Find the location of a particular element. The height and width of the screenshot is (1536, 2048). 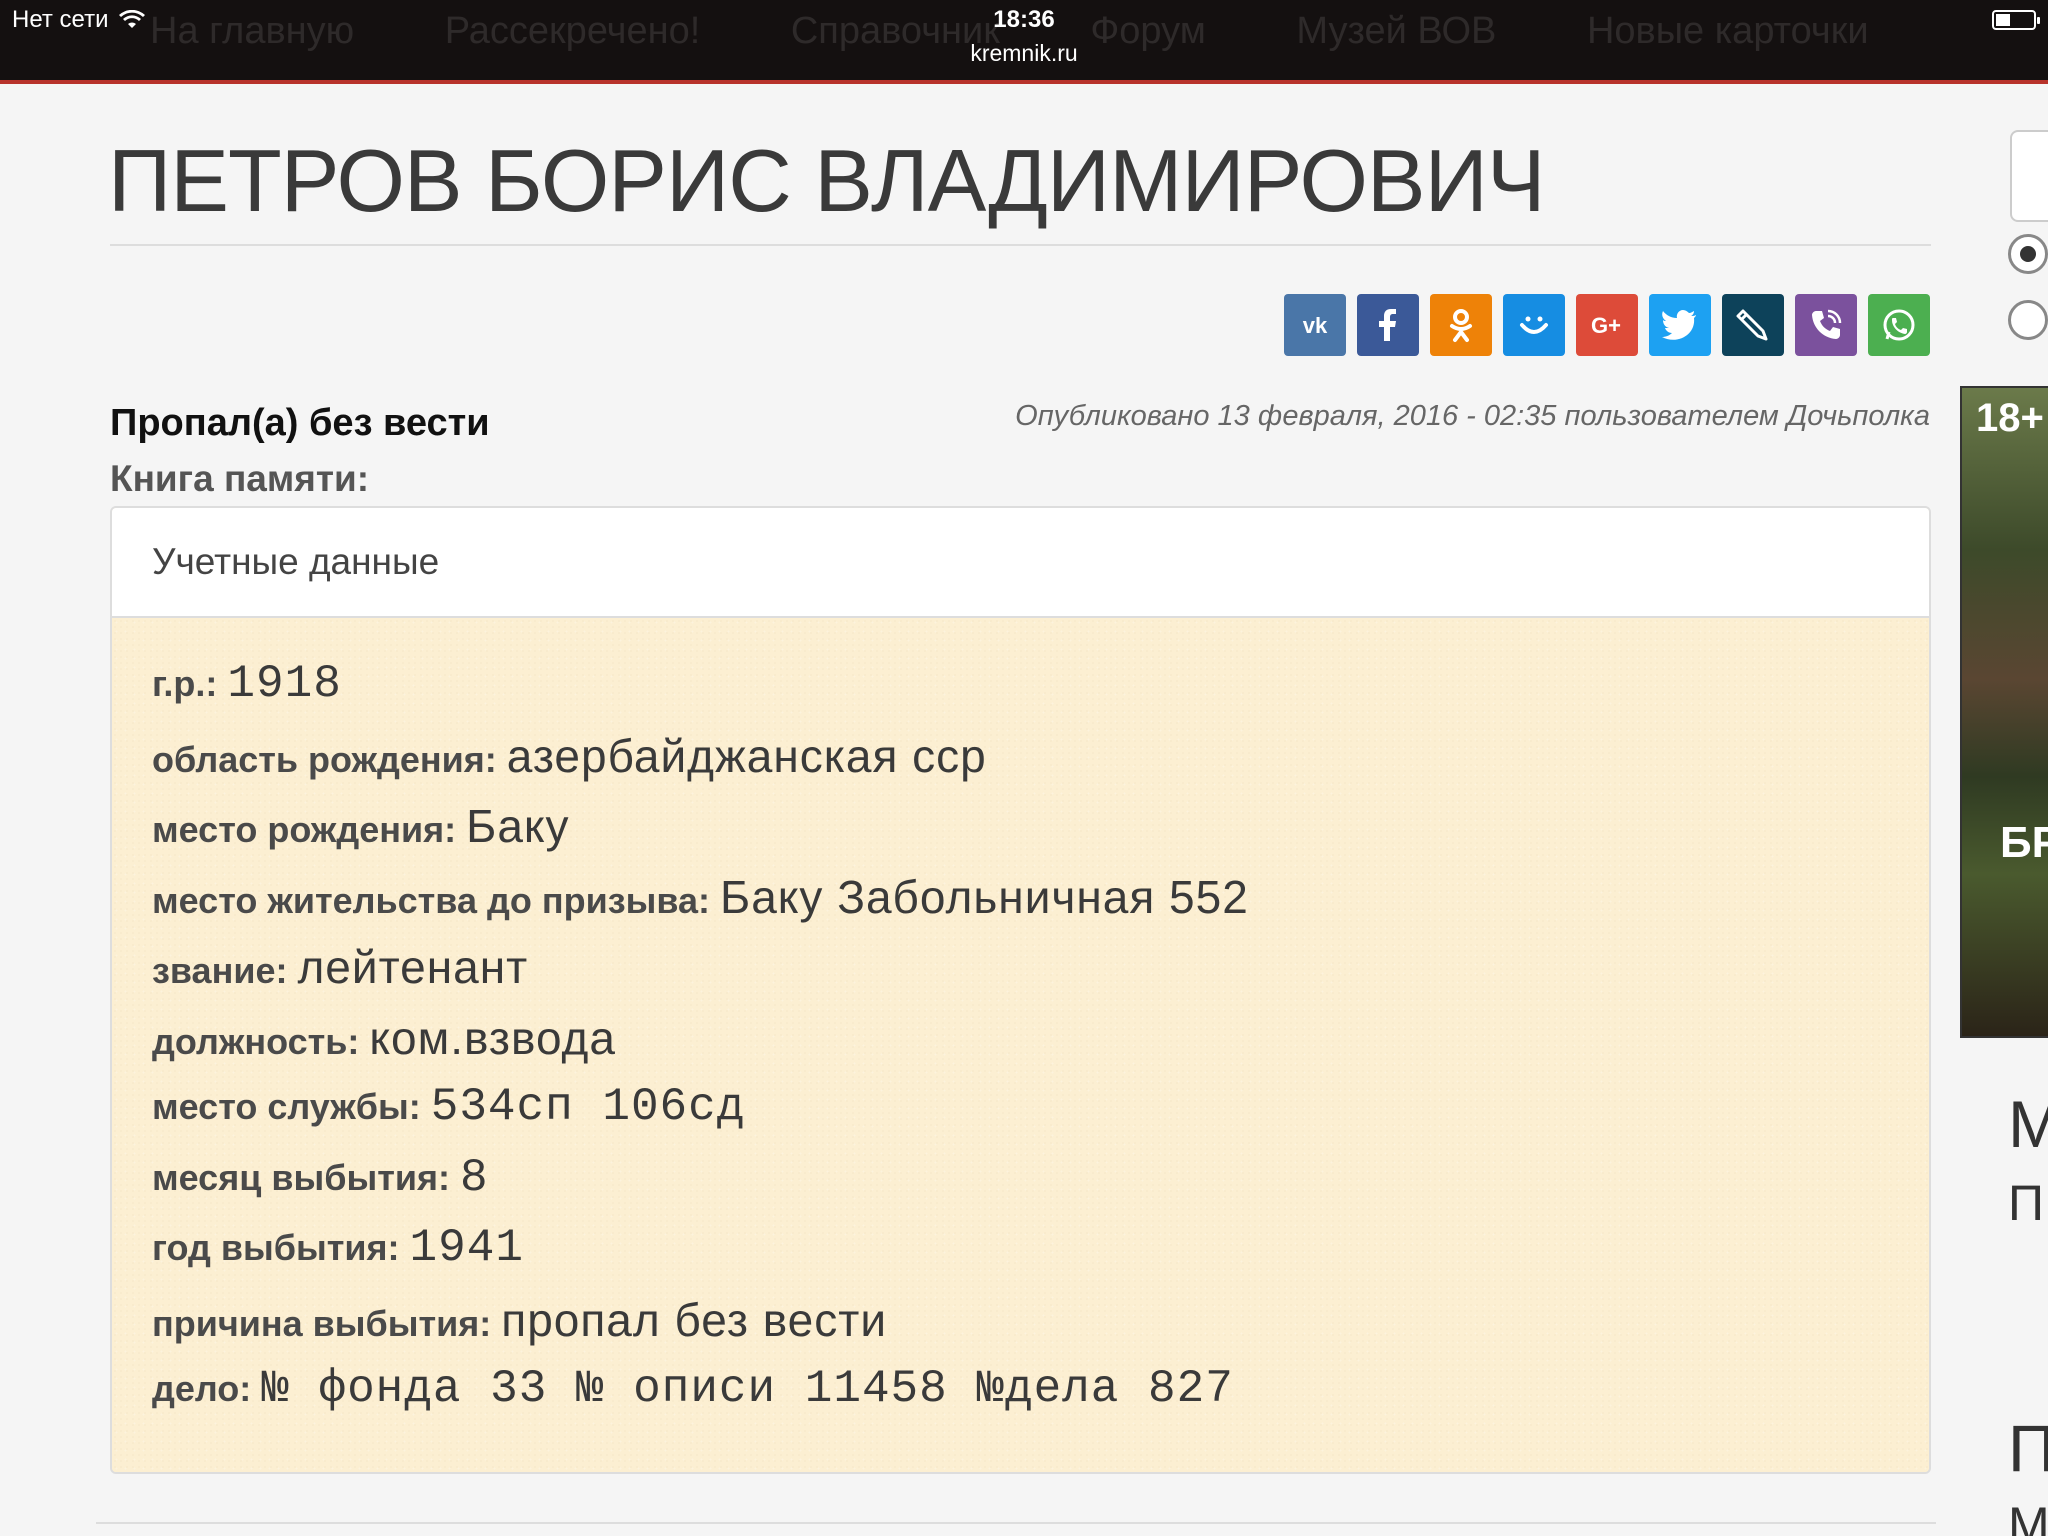

livejournal-icon is located at coordinates (1752, 325).